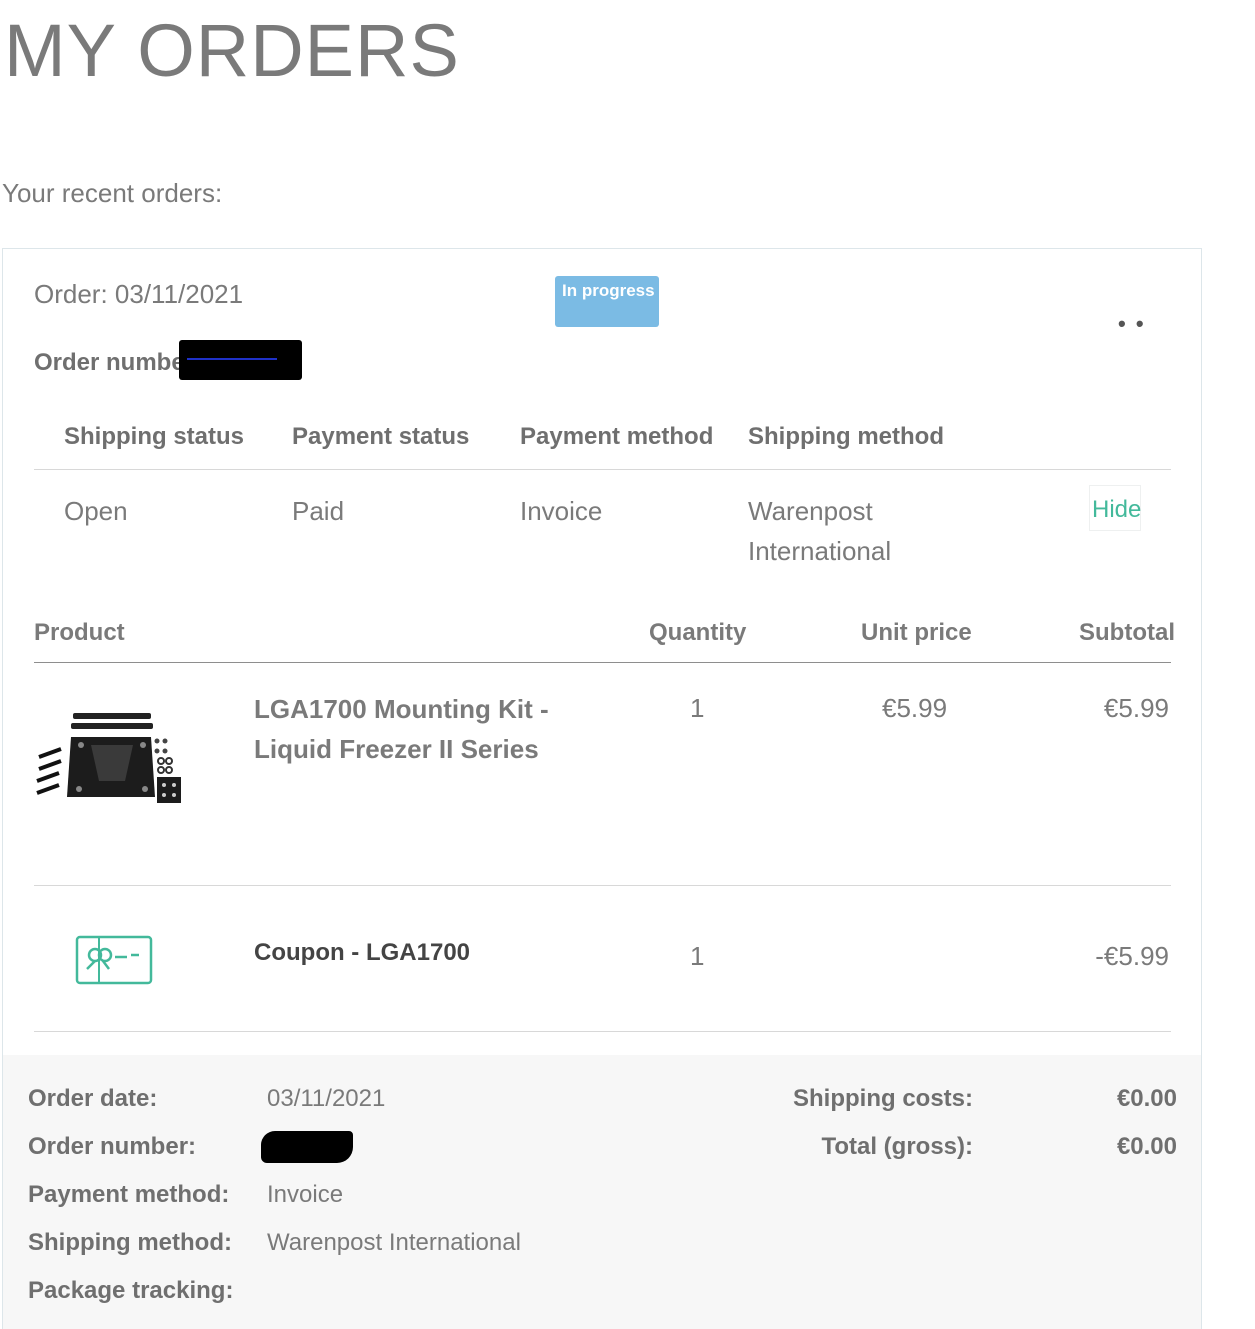 The width and height of the screenshot is (1255, 1329). What do you see at coordinates (617, 436) in the screenshot?
I see `payment-method-header: Payment method` at bounding box center [617, 436].